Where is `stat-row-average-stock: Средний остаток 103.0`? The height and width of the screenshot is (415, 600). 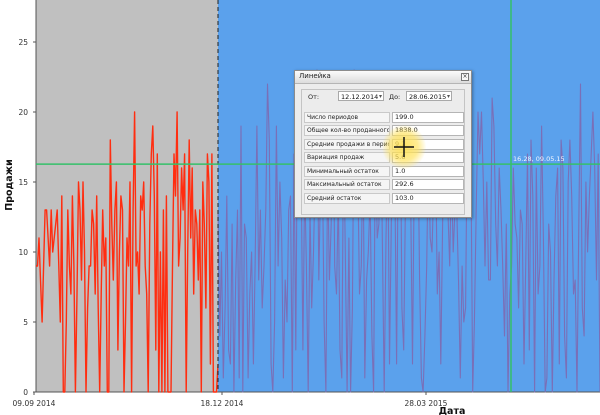 stat-row-average-stock: Средний остаток 103.0 is located at coordinates (384, 198).